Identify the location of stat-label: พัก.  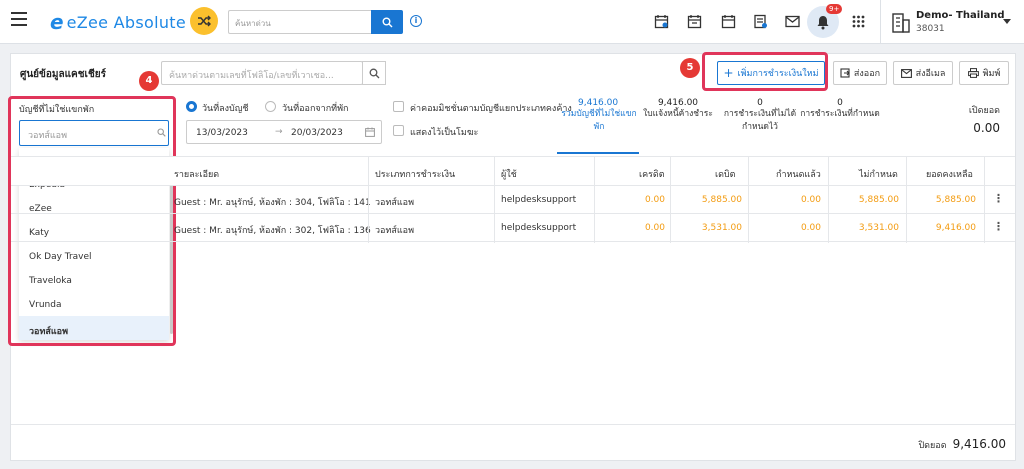
(599, 127).